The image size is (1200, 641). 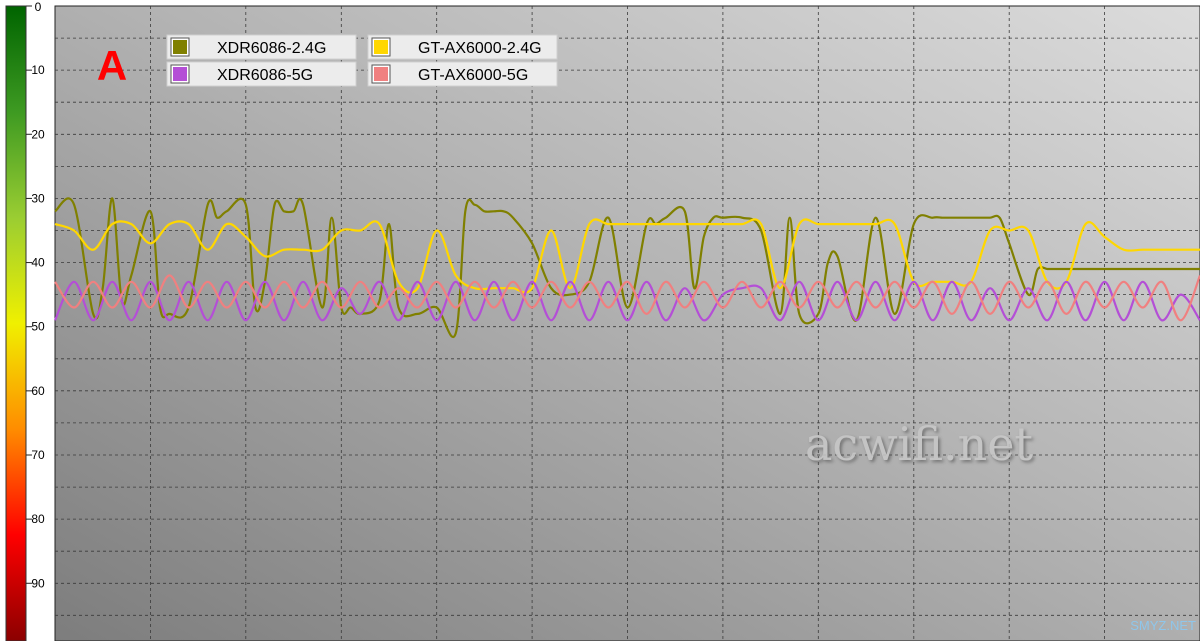 I want to click on y-tick-label: 40, so click(x=38, y=263).